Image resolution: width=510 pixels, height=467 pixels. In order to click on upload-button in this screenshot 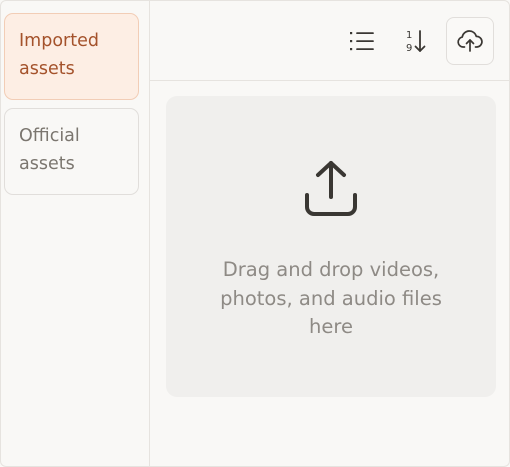, I will do `click(470, 41)`.